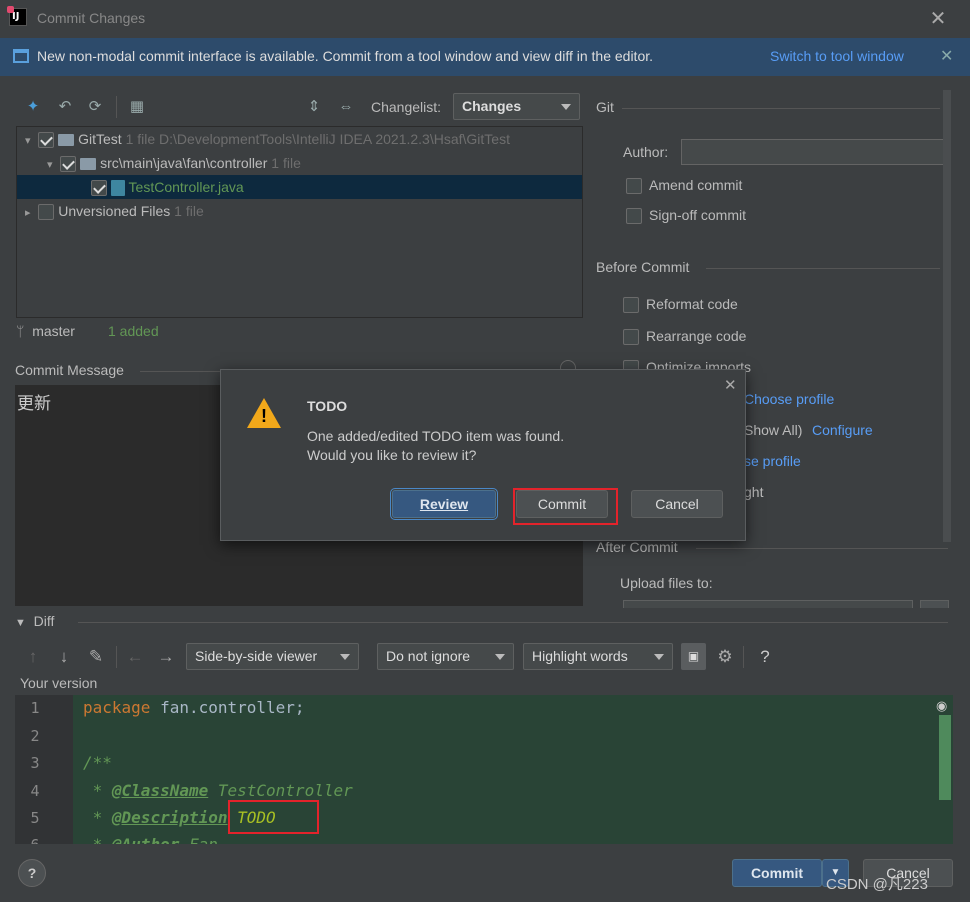  Describe the element at coordinates (696, 336) in the screenshot. I see `rearrange-label: Rearrange code` at that location.